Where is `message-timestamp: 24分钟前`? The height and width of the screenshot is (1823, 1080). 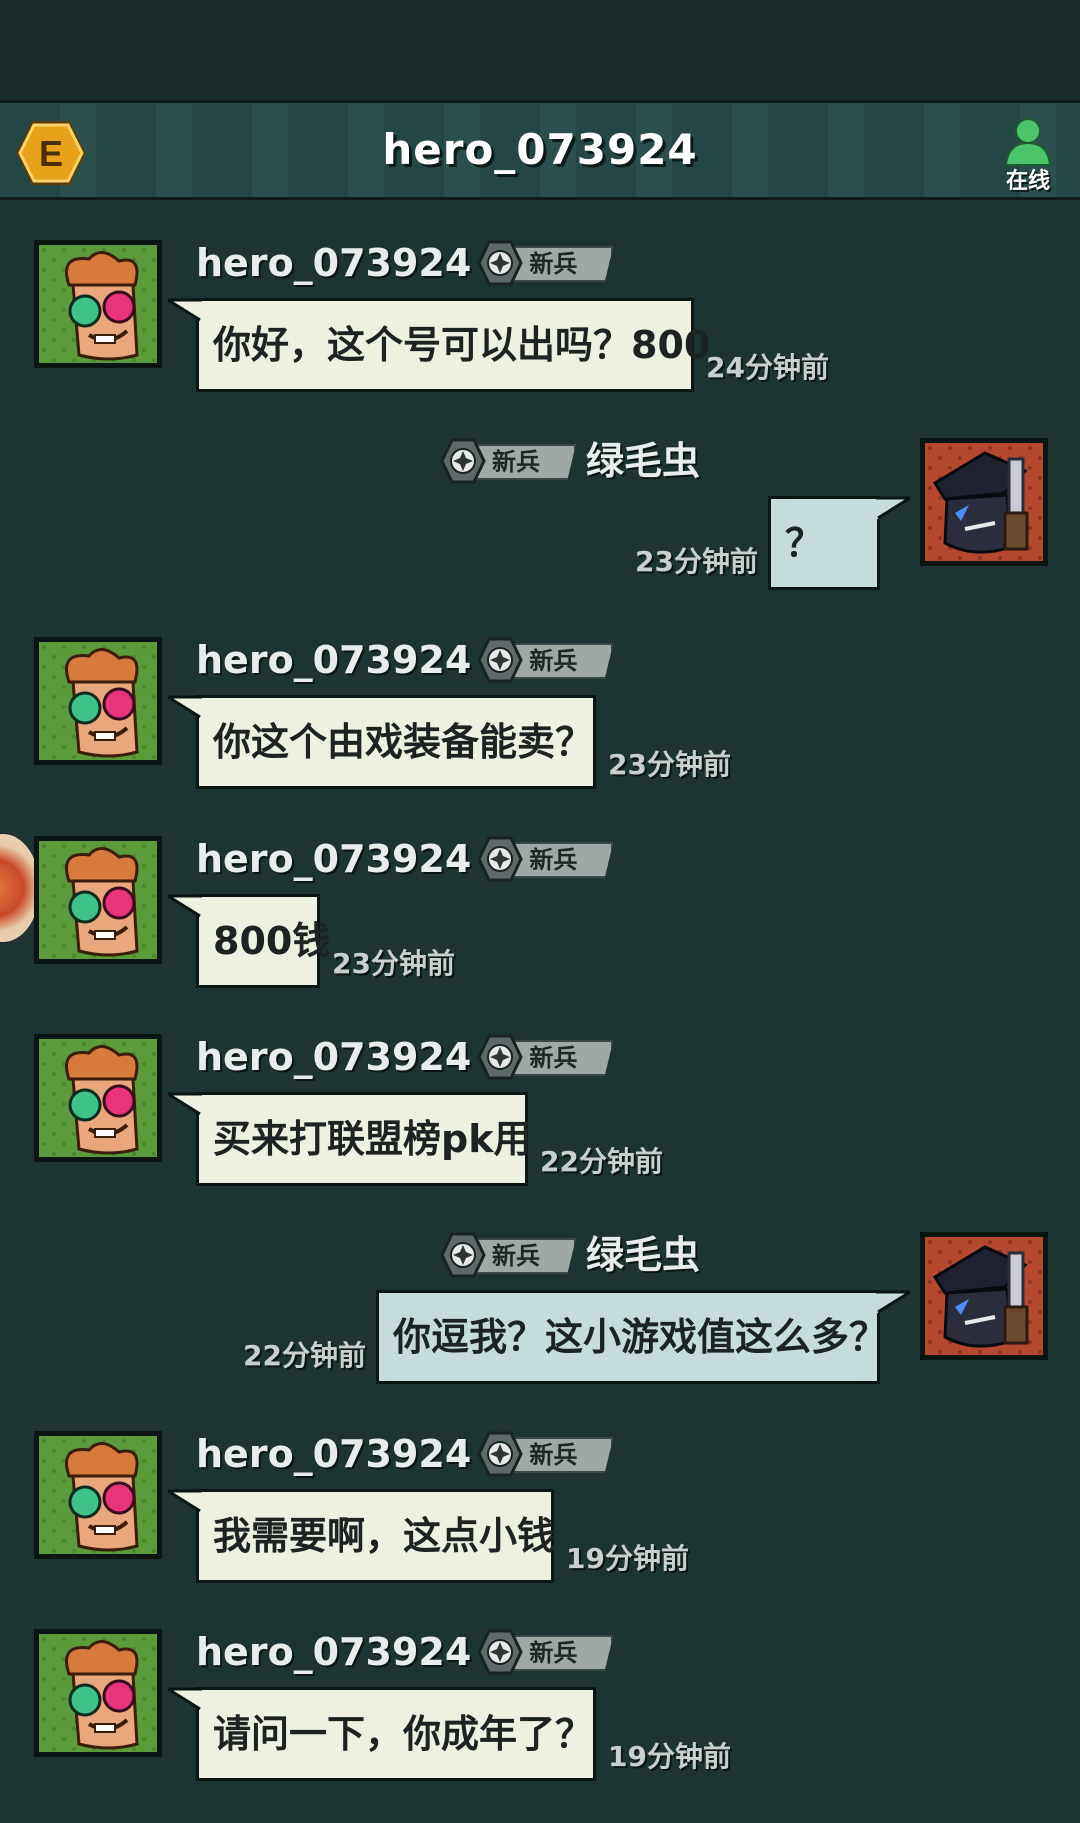
message-timestamp: 24分钟前 is located at coordinates (767, 367).